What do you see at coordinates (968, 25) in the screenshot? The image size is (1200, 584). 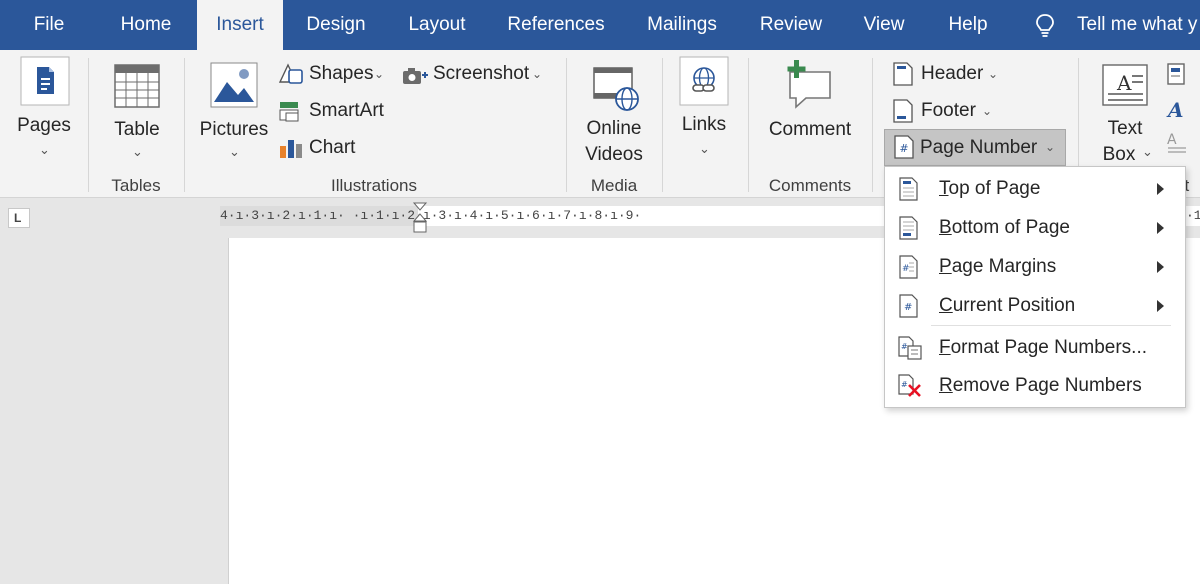 I see `tab-help: Help` at bounding box center [968, 25].